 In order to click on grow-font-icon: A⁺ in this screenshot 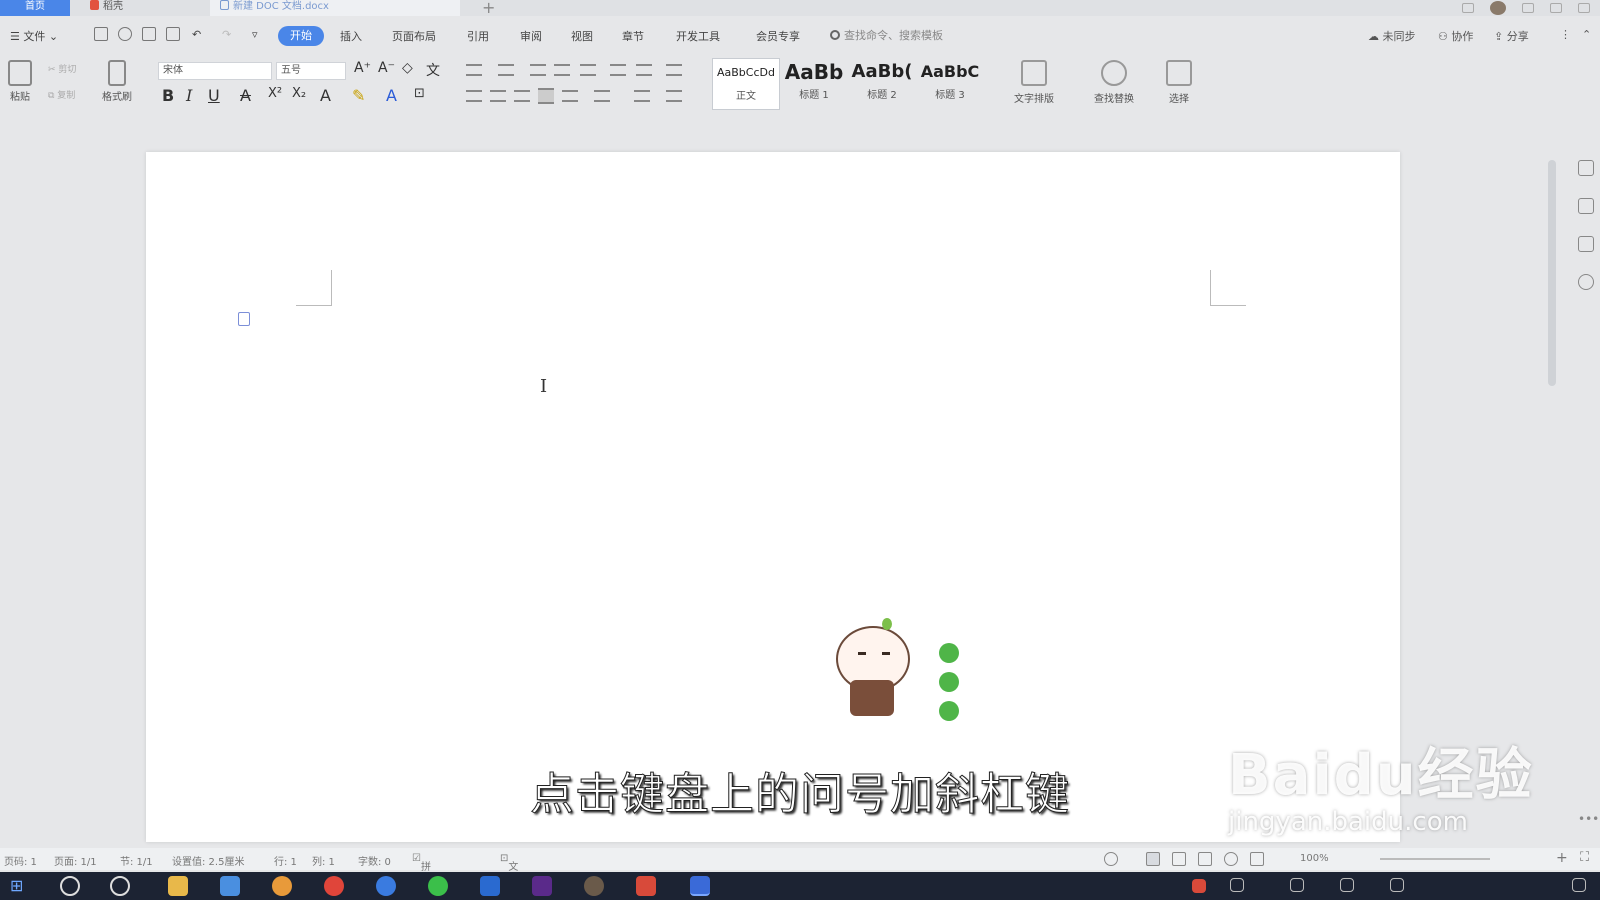, I will do `click(362, 68)`.